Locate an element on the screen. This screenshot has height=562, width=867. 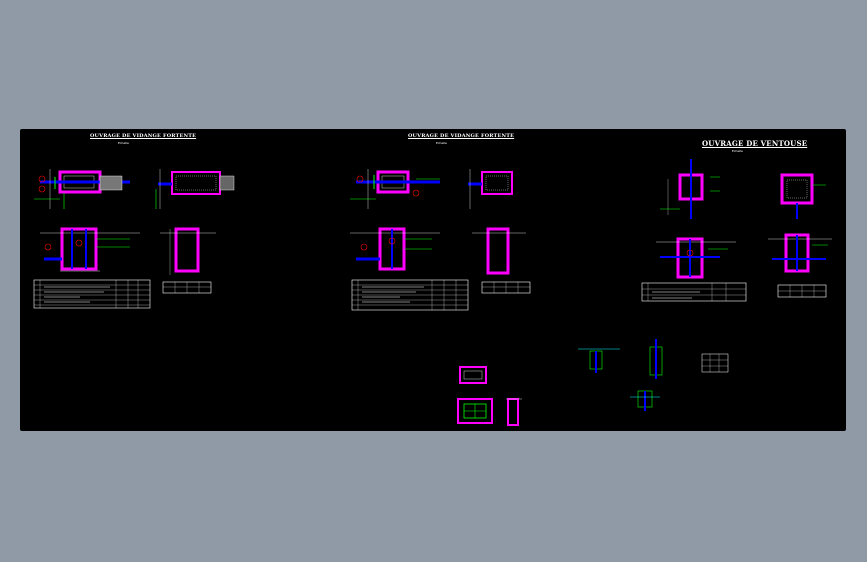
sheet-3-scale: Echelle is located at coordinates (737, 151).